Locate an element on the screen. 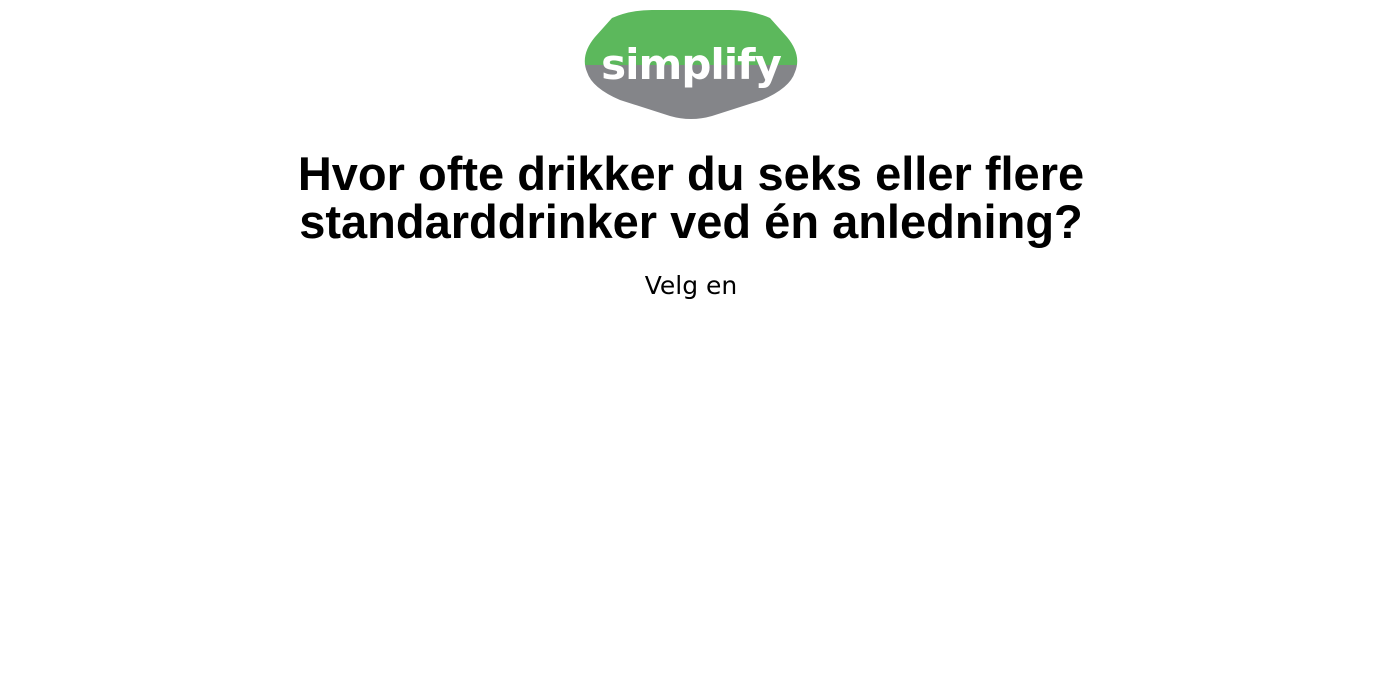 The width and height of the screenshot is (1382, 683). select-one-instruction: Velg en is located at coordinates (691, 285).